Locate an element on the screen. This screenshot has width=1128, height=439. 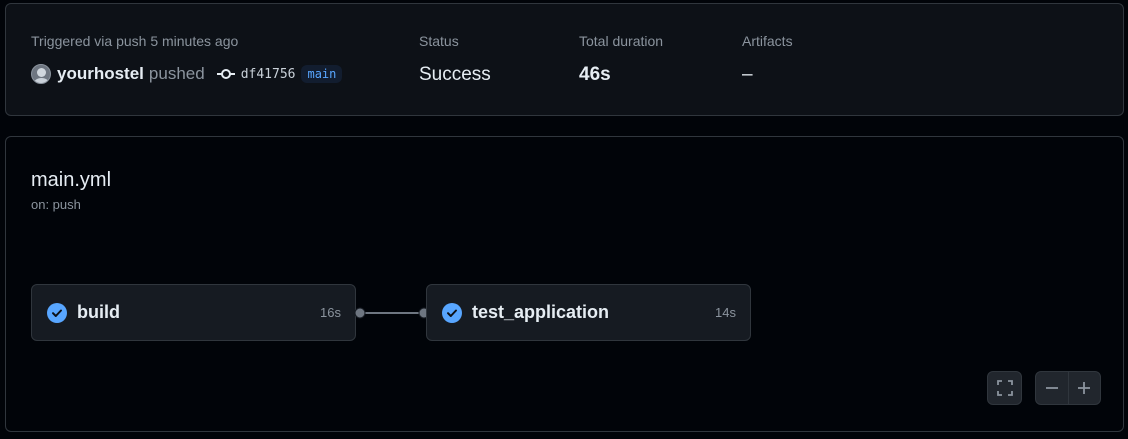
commit-icon is located at coordinates (225, 74).